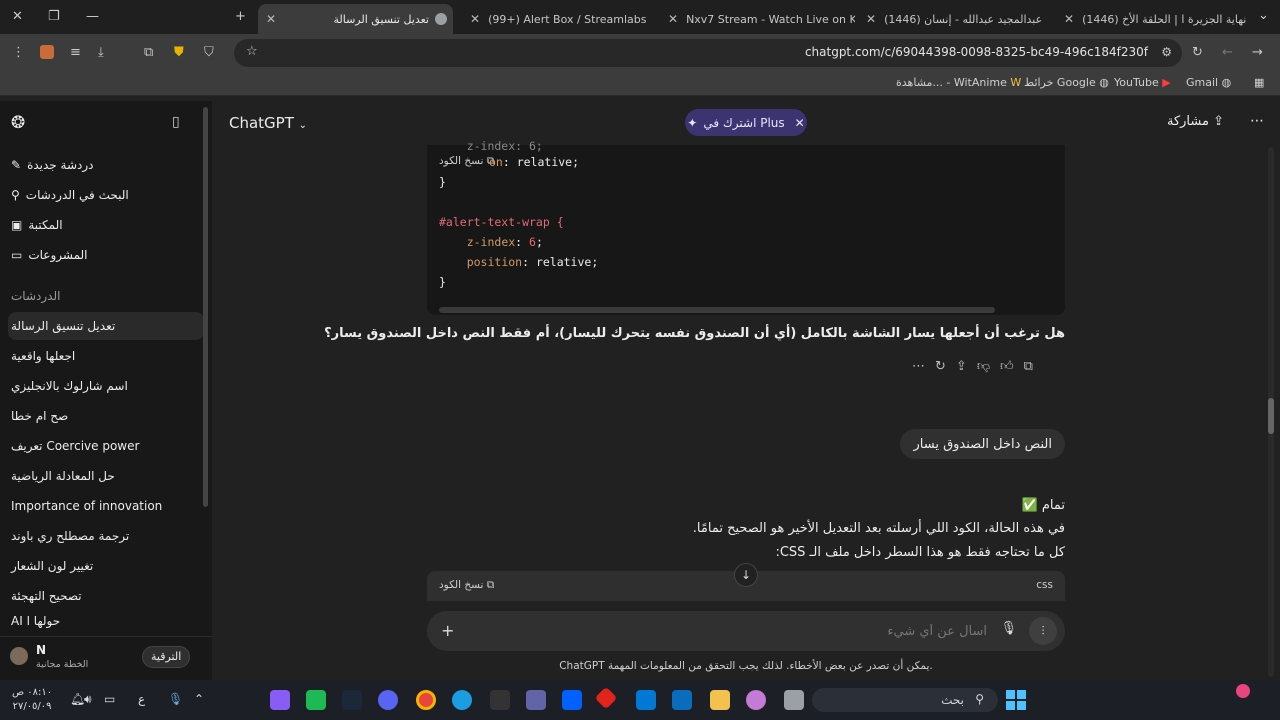 The width and height of the screenshot is (1280, 720). I want to click on discord-icon, so click(388, 700).